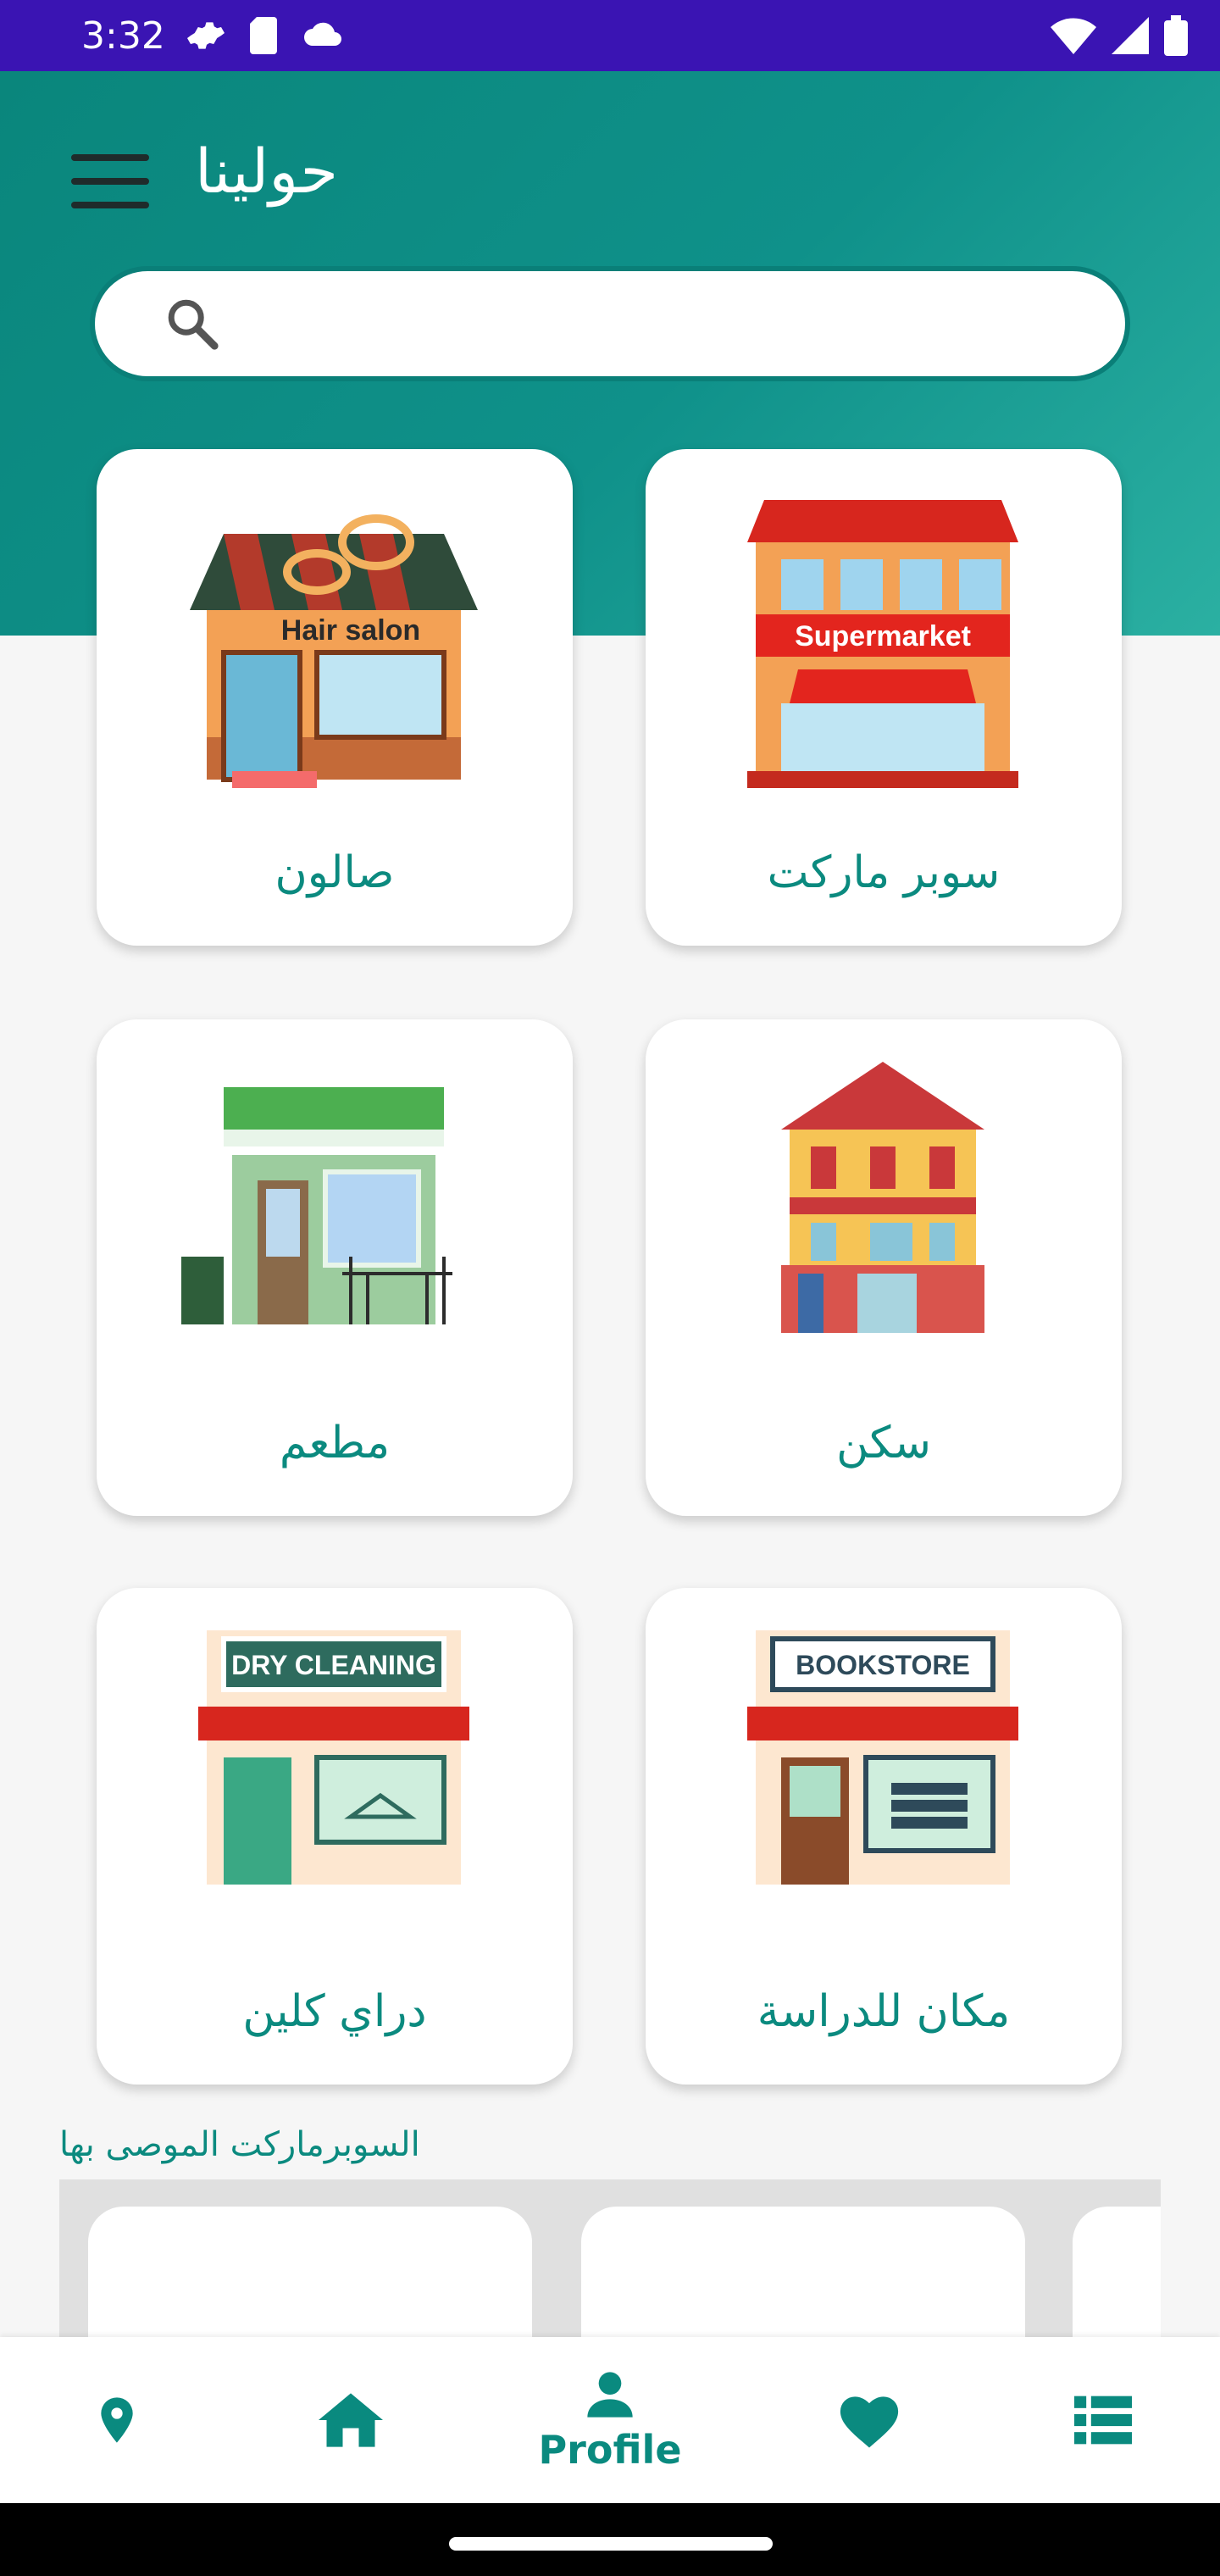 Image resolution: width=1220 pixels, height=2576 pixels. I want to click on category-label-study-place: مكان للدراسة, so click(884, 2011).